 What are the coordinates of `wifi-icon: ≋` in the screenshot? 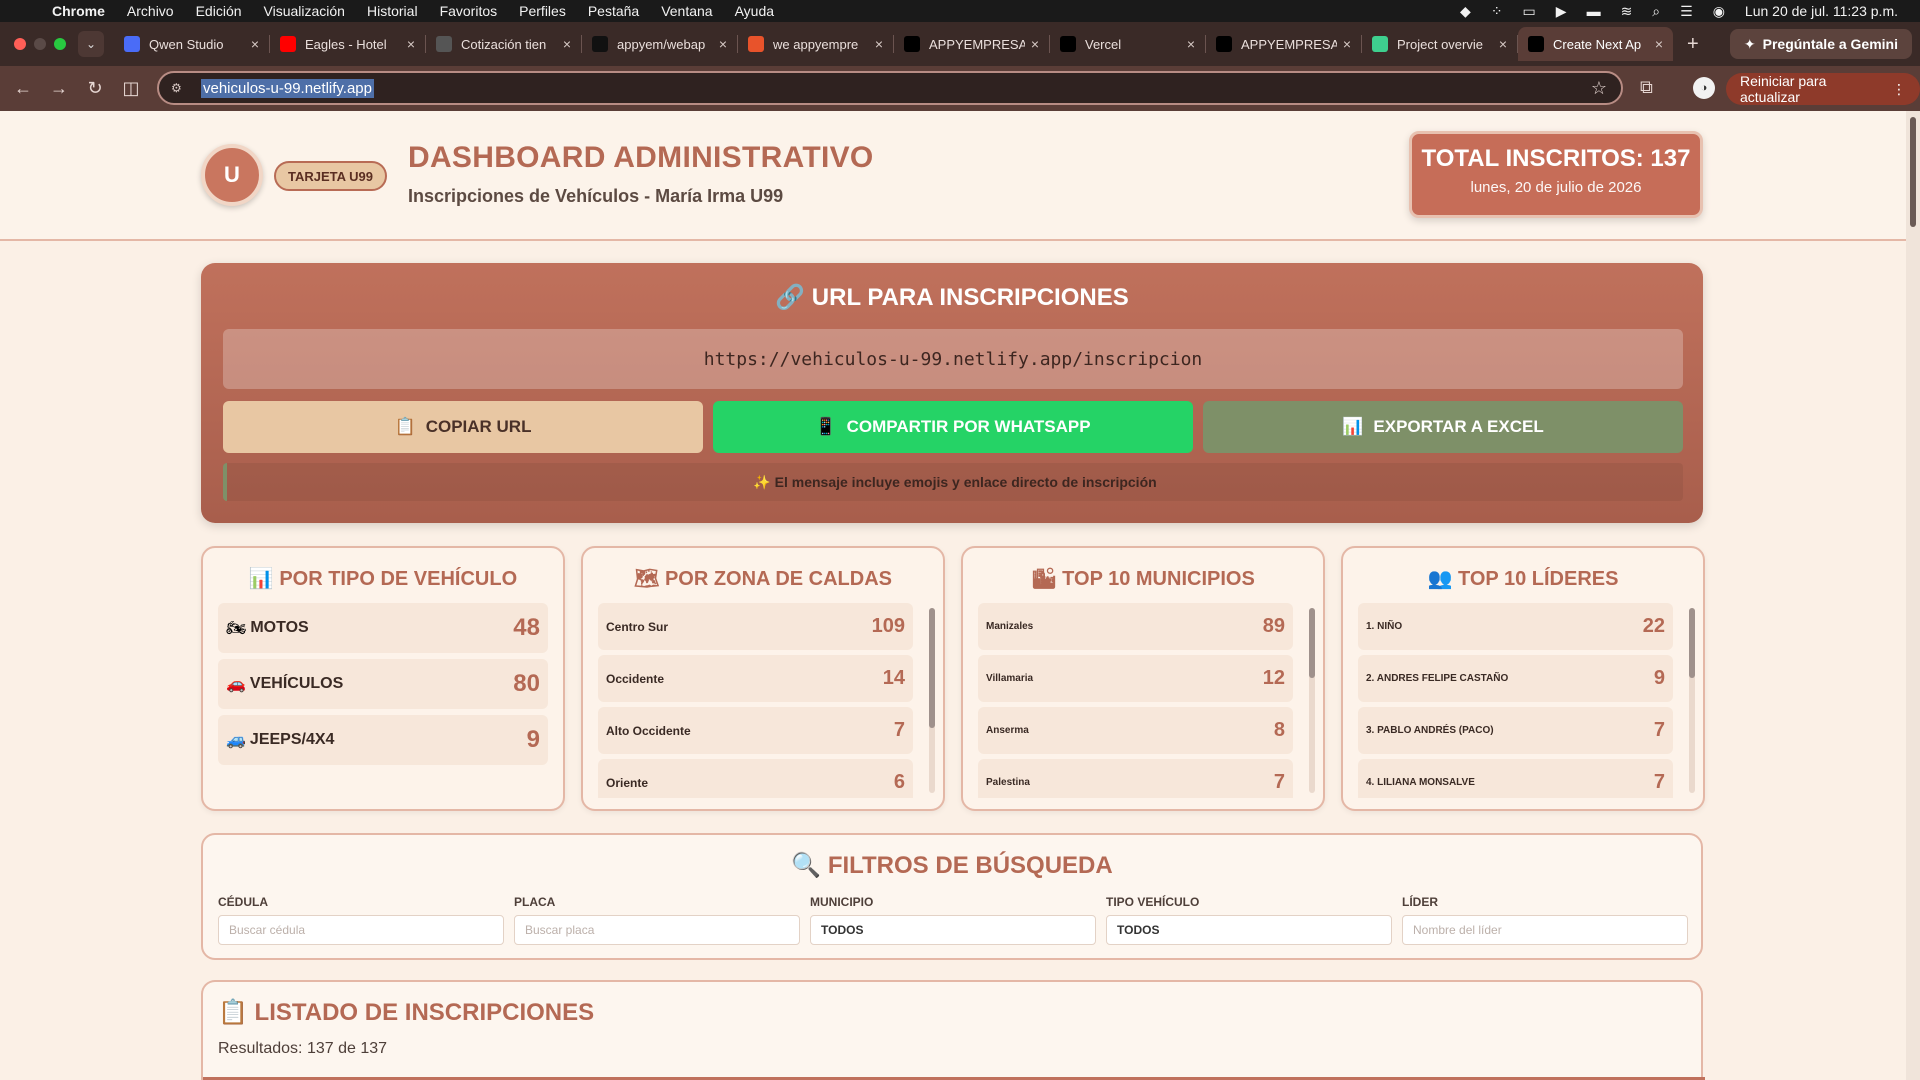 It's located at (1627, 11).